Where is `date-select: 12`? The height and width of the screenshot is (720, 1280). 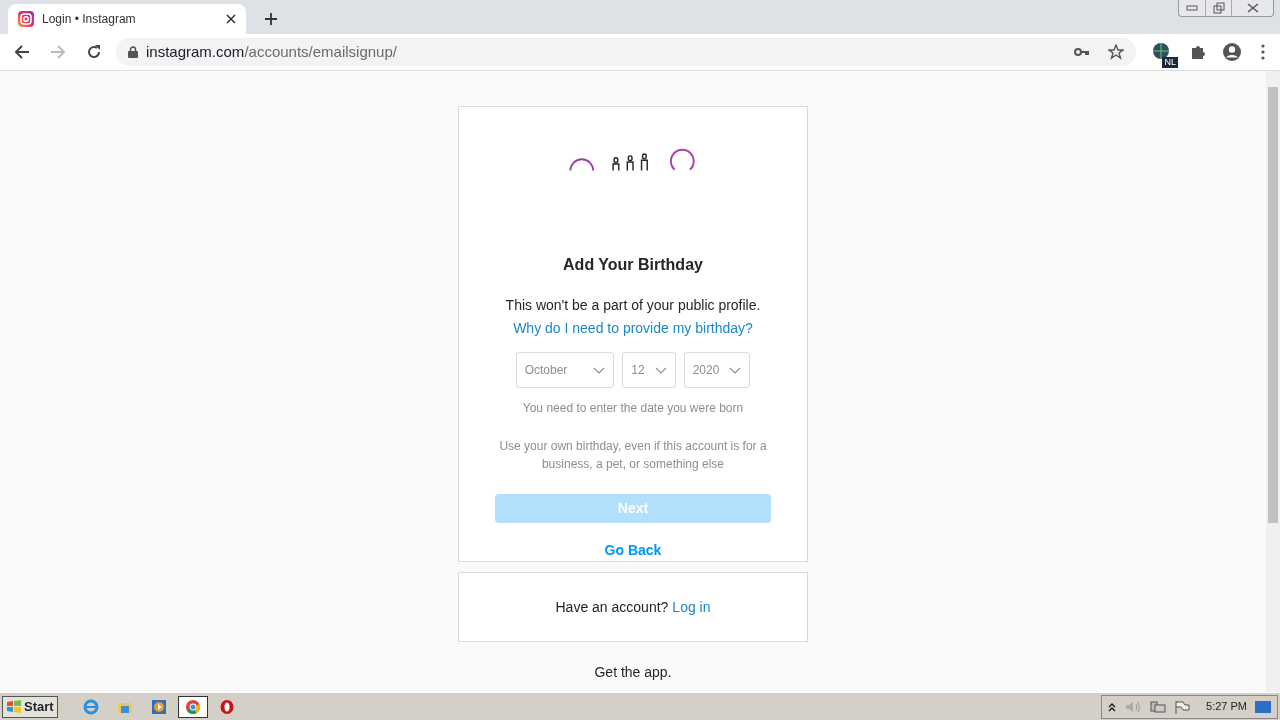
date-select: 12 is located at coordinates (649, 370).